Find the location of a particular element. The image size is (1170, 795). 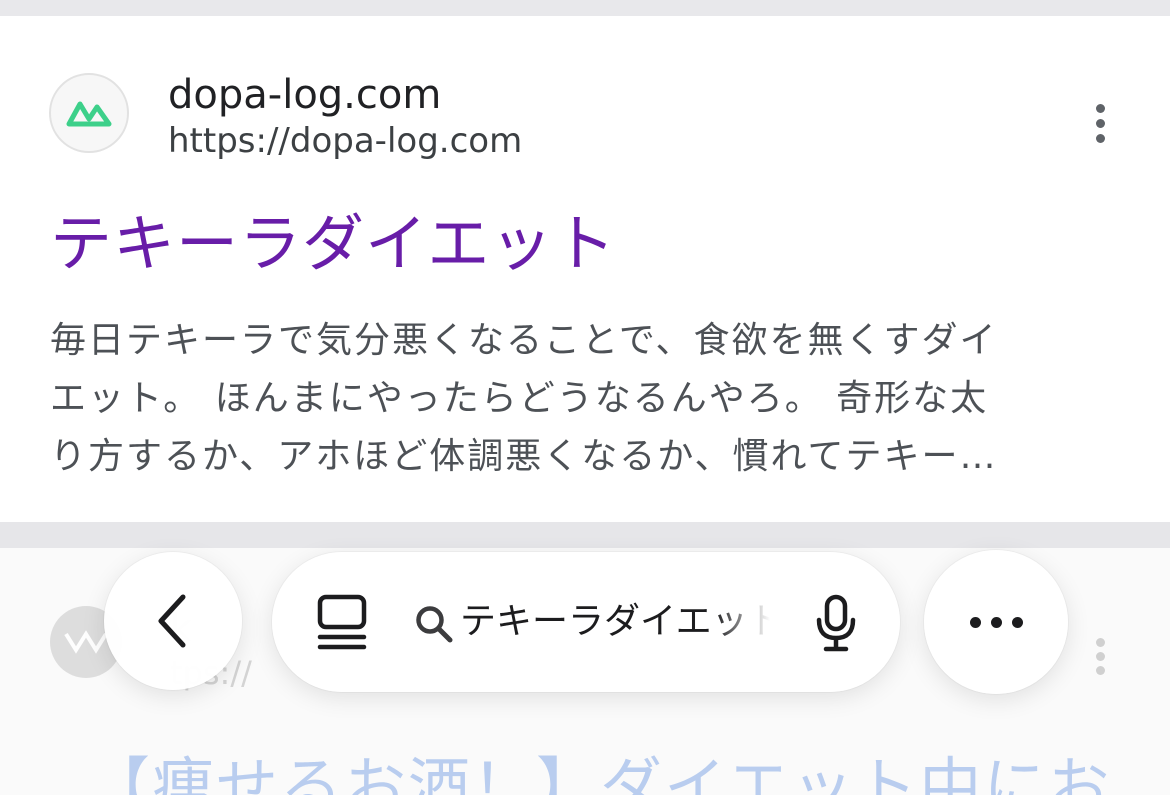

search-icon is located at coordinates (434, 624).